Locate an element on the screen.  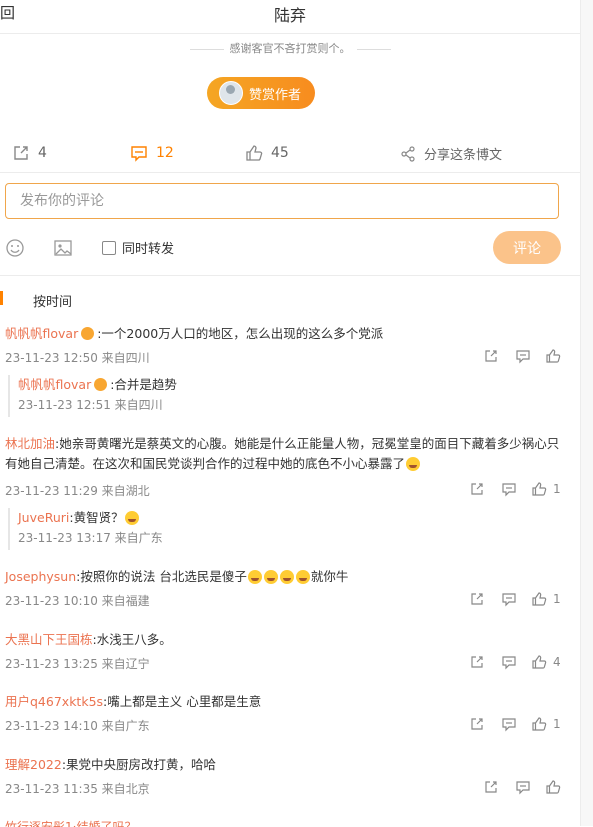
comment-username: 帆帆帆flovar is located at coordinates (41, 333).